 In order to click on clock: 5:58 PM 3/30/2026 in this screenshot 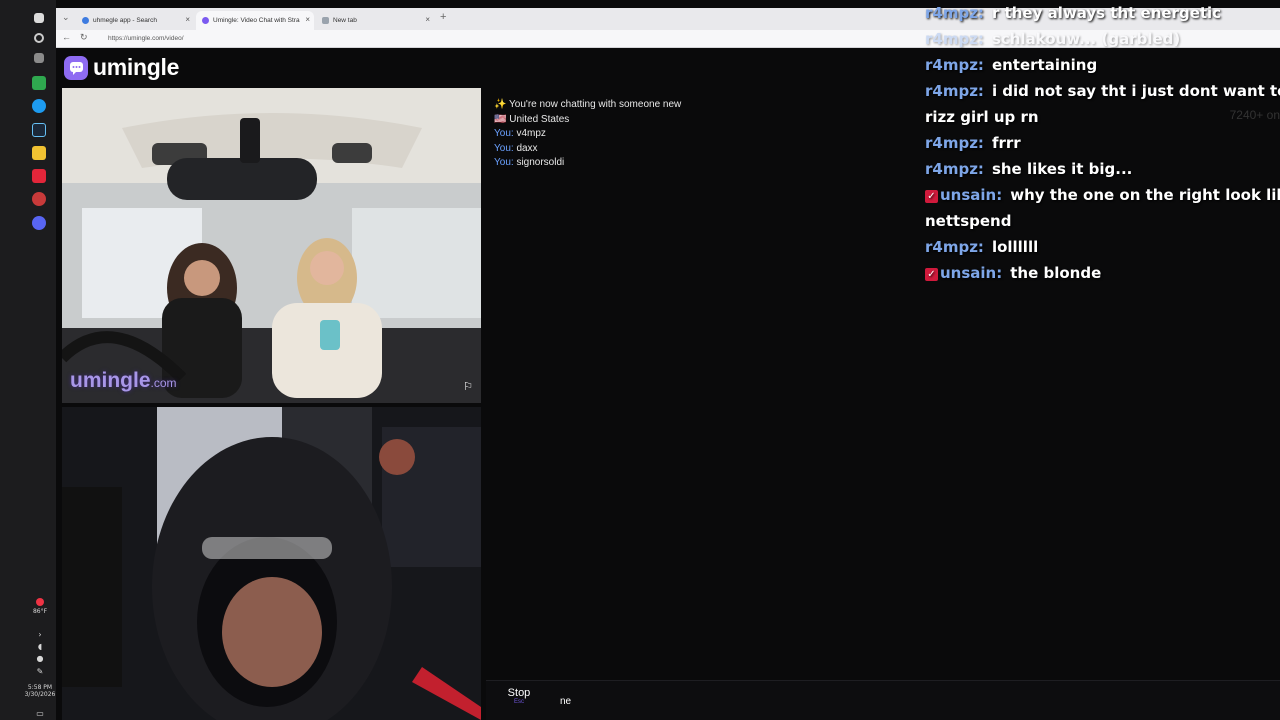, I will do `click(40, 691)`.